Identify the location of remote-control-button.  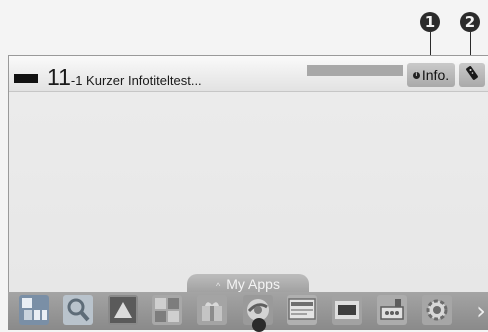
(472, 75).